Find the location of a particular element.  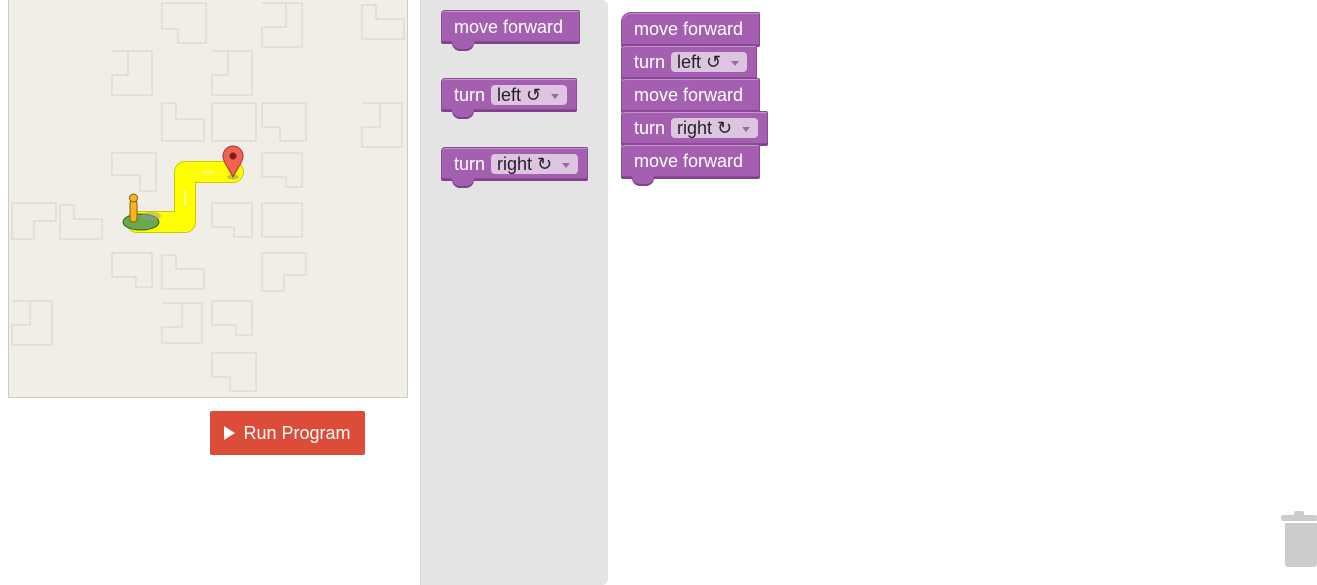

workspace-block-turn-left: turn left ↺ is located at coordinates (689, 61).